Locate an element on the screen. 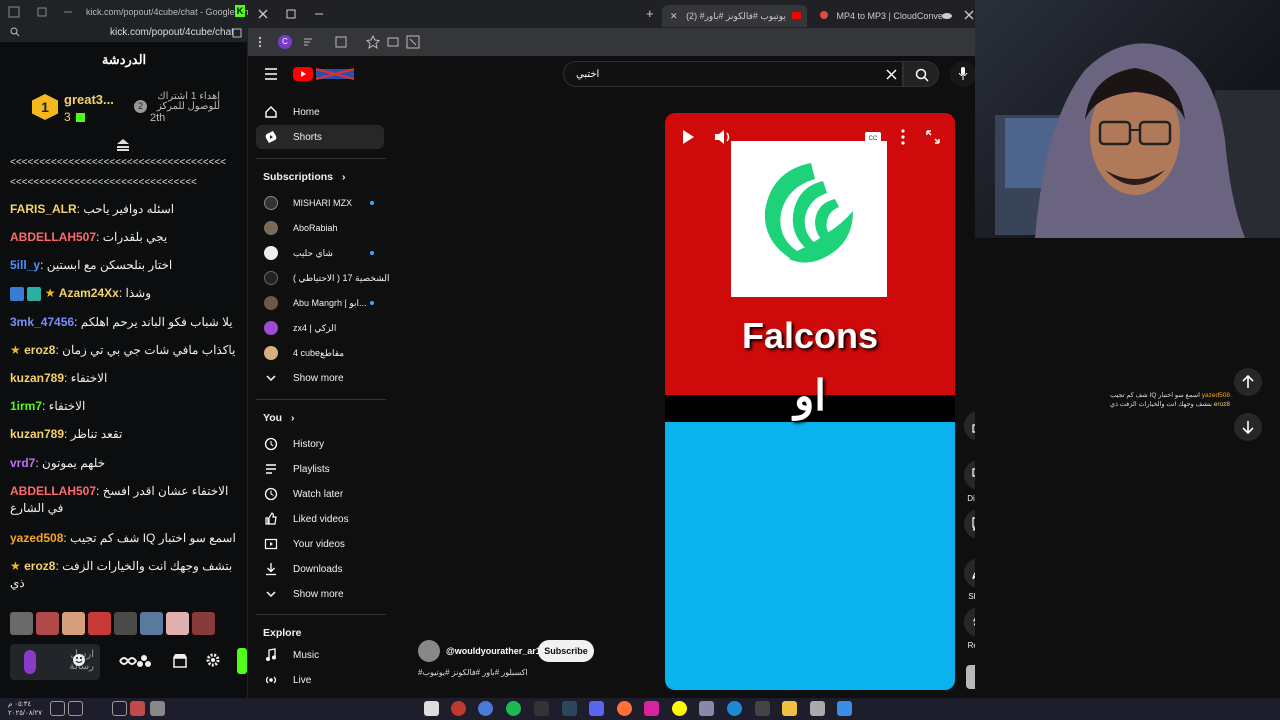  instagram-icon is located at coordinates (651, 708).